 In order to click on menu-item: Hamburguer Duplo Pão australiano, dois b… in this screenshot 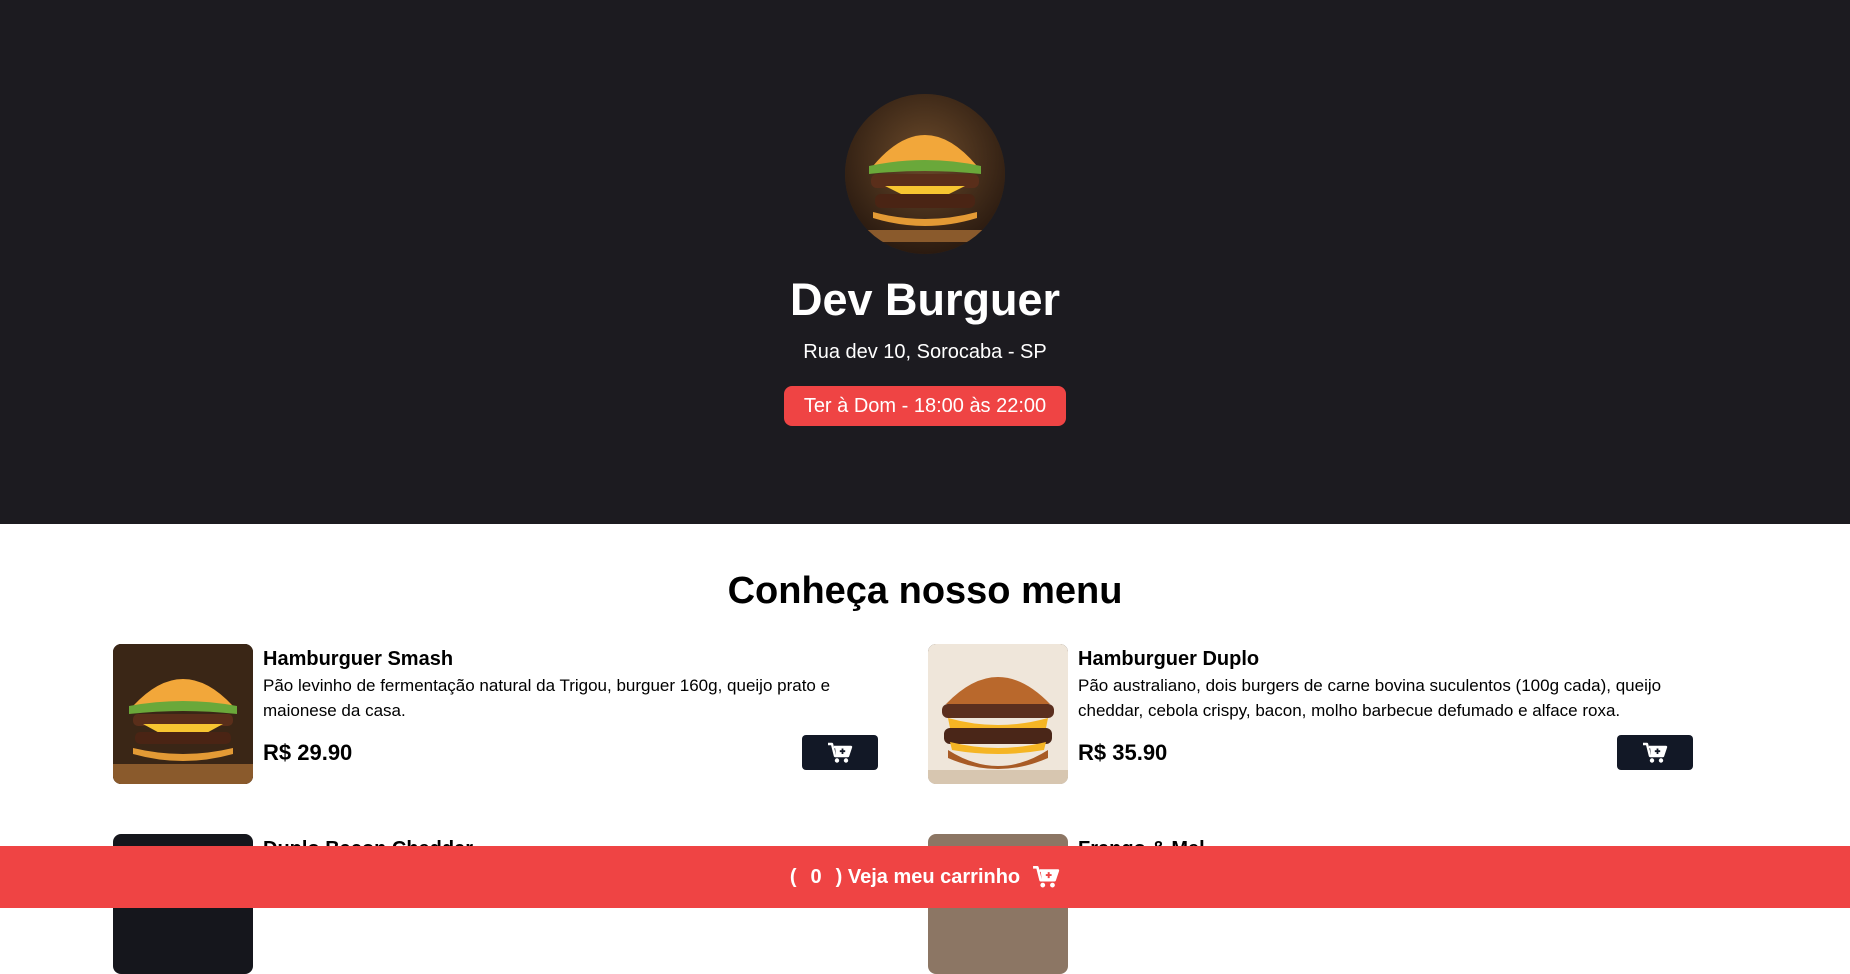, I will do `click(1310, 714)`.